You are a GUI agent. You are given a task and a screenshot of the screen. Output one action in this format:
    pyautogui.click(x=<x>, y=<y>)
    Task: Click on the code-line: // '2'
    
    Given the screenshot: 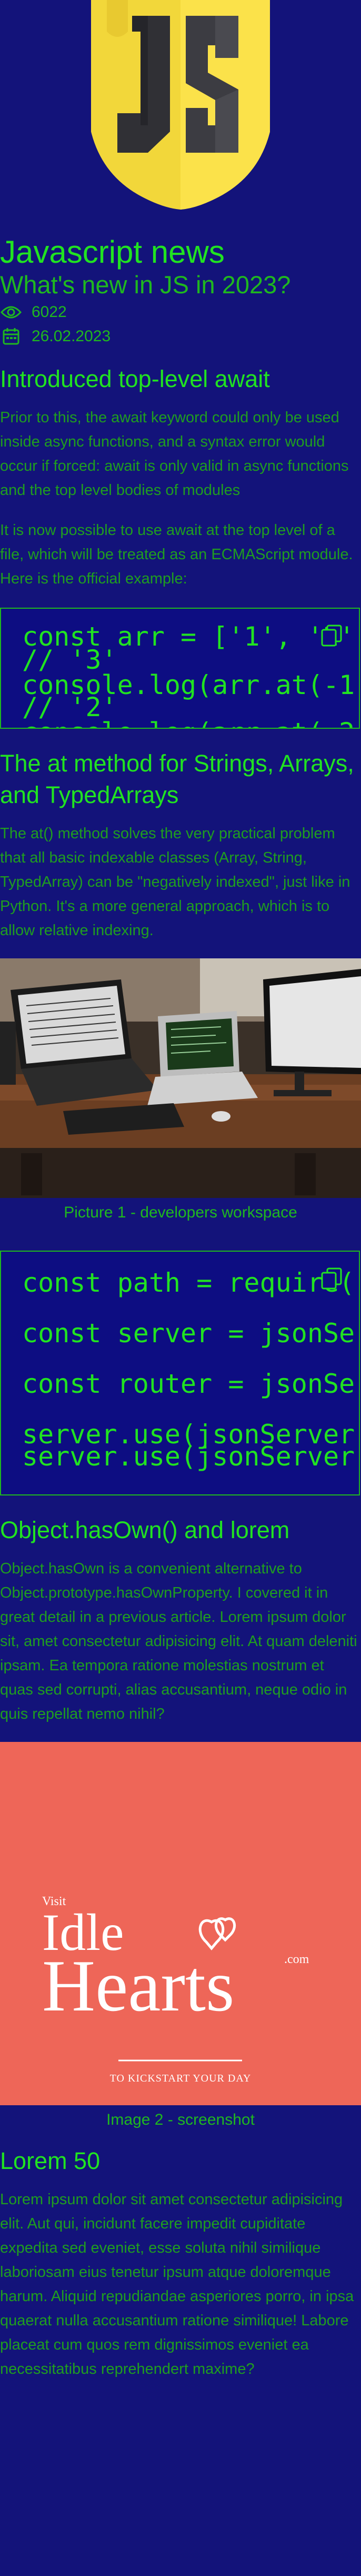 What is the action you would take?
    pyautogui.click(x=69, y=707)
    